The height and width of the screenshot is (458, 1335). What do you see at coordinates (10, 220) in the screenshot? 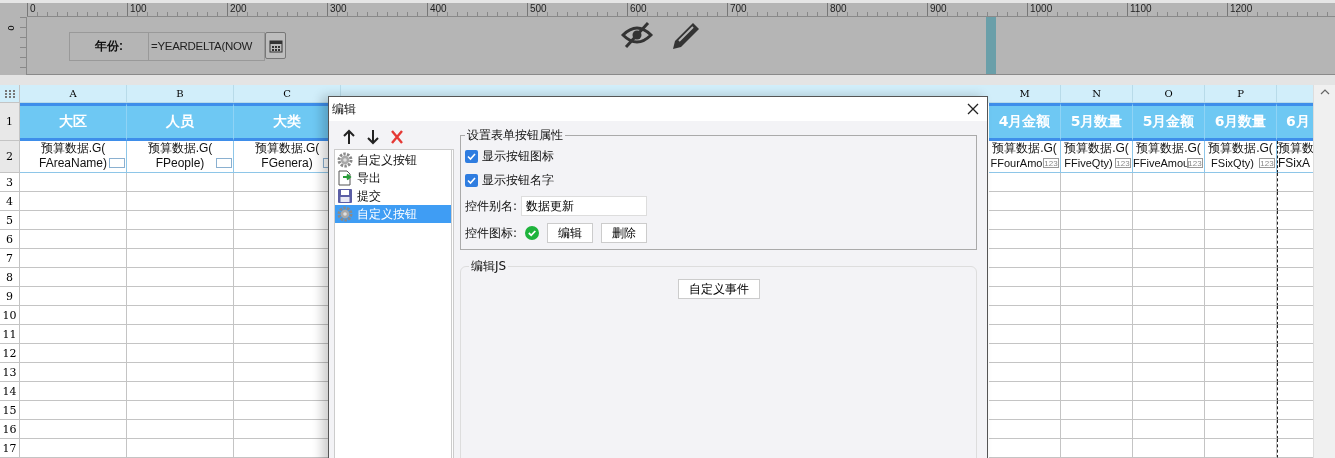
I see `row-number: 5` at bounding box center [10, 220].